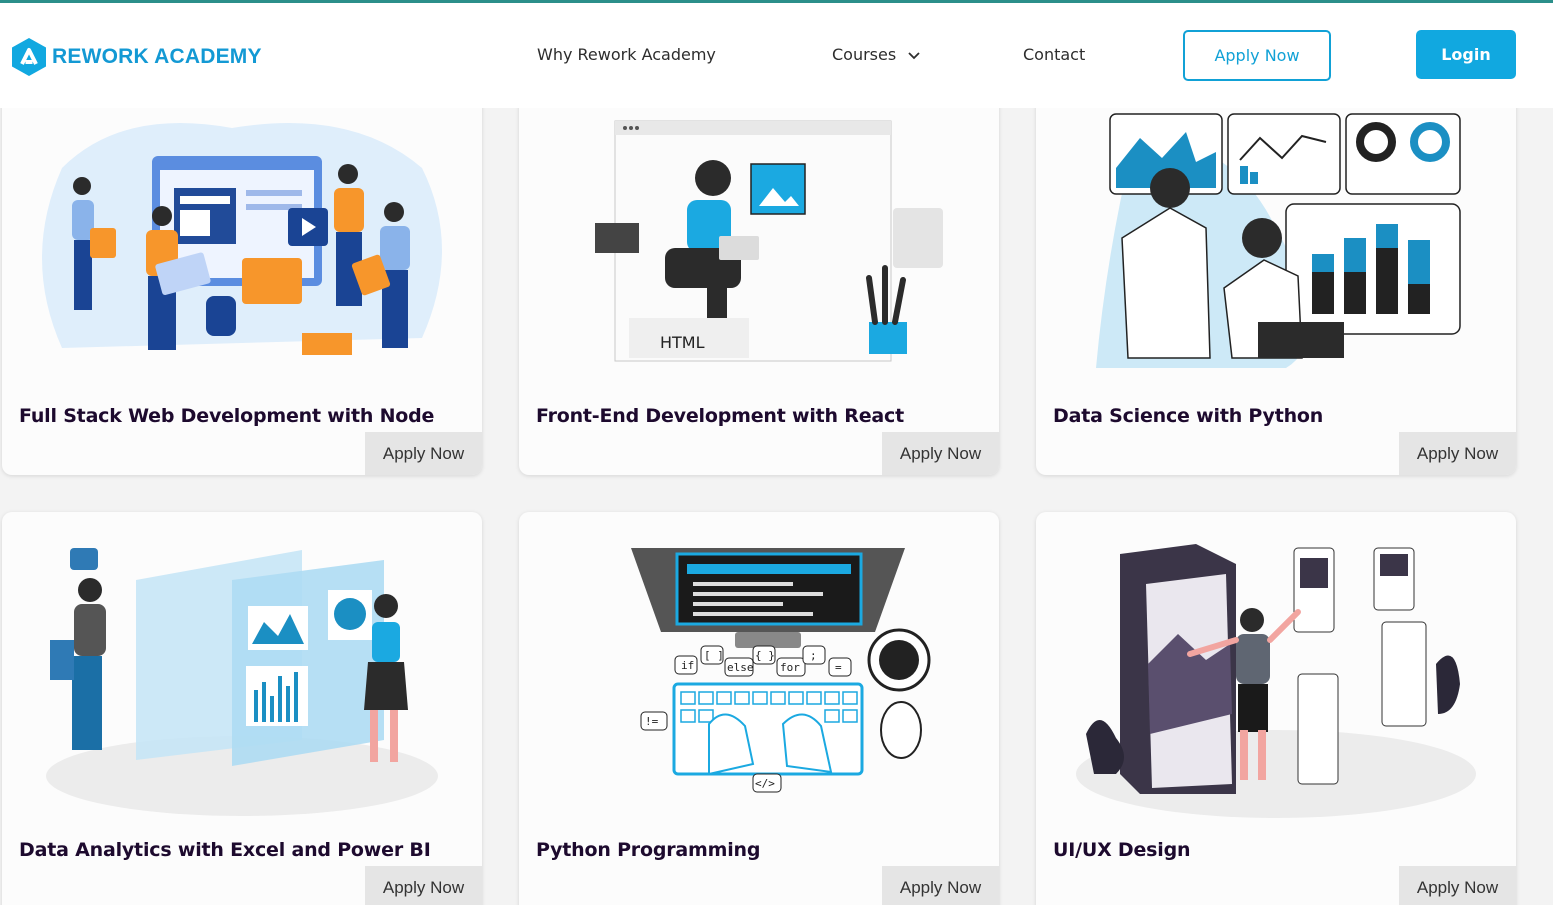 This screenshot has width=1553, height=905. What do you see at coordinates (1278, 240) in the screenshot?
I see `data-scientists-dashboard-illustration` at bounding box center [1278, 240].